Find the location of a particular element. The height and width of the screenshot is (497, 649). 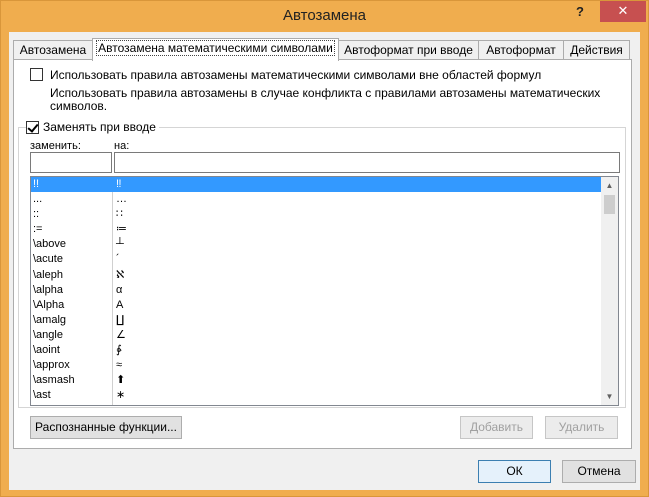

help-button: ? is located at coordinates (580, 12).